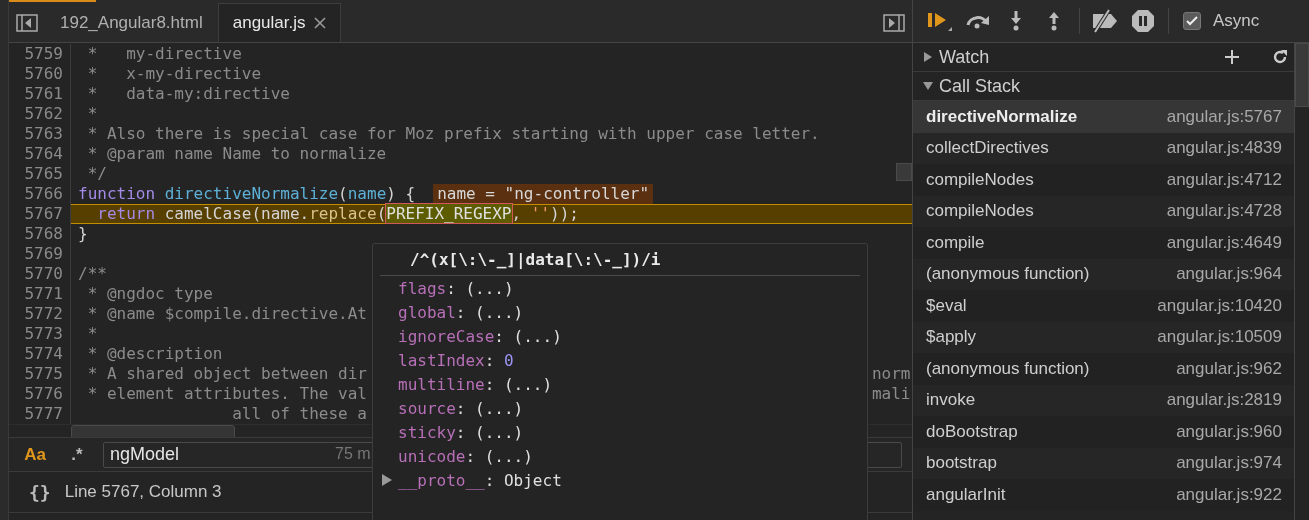 This screenshot has height=520, width=1309. Describe the element at coordinates (188, 94) in the screenshot. I see `code-line: * data-my:directive` at that location.